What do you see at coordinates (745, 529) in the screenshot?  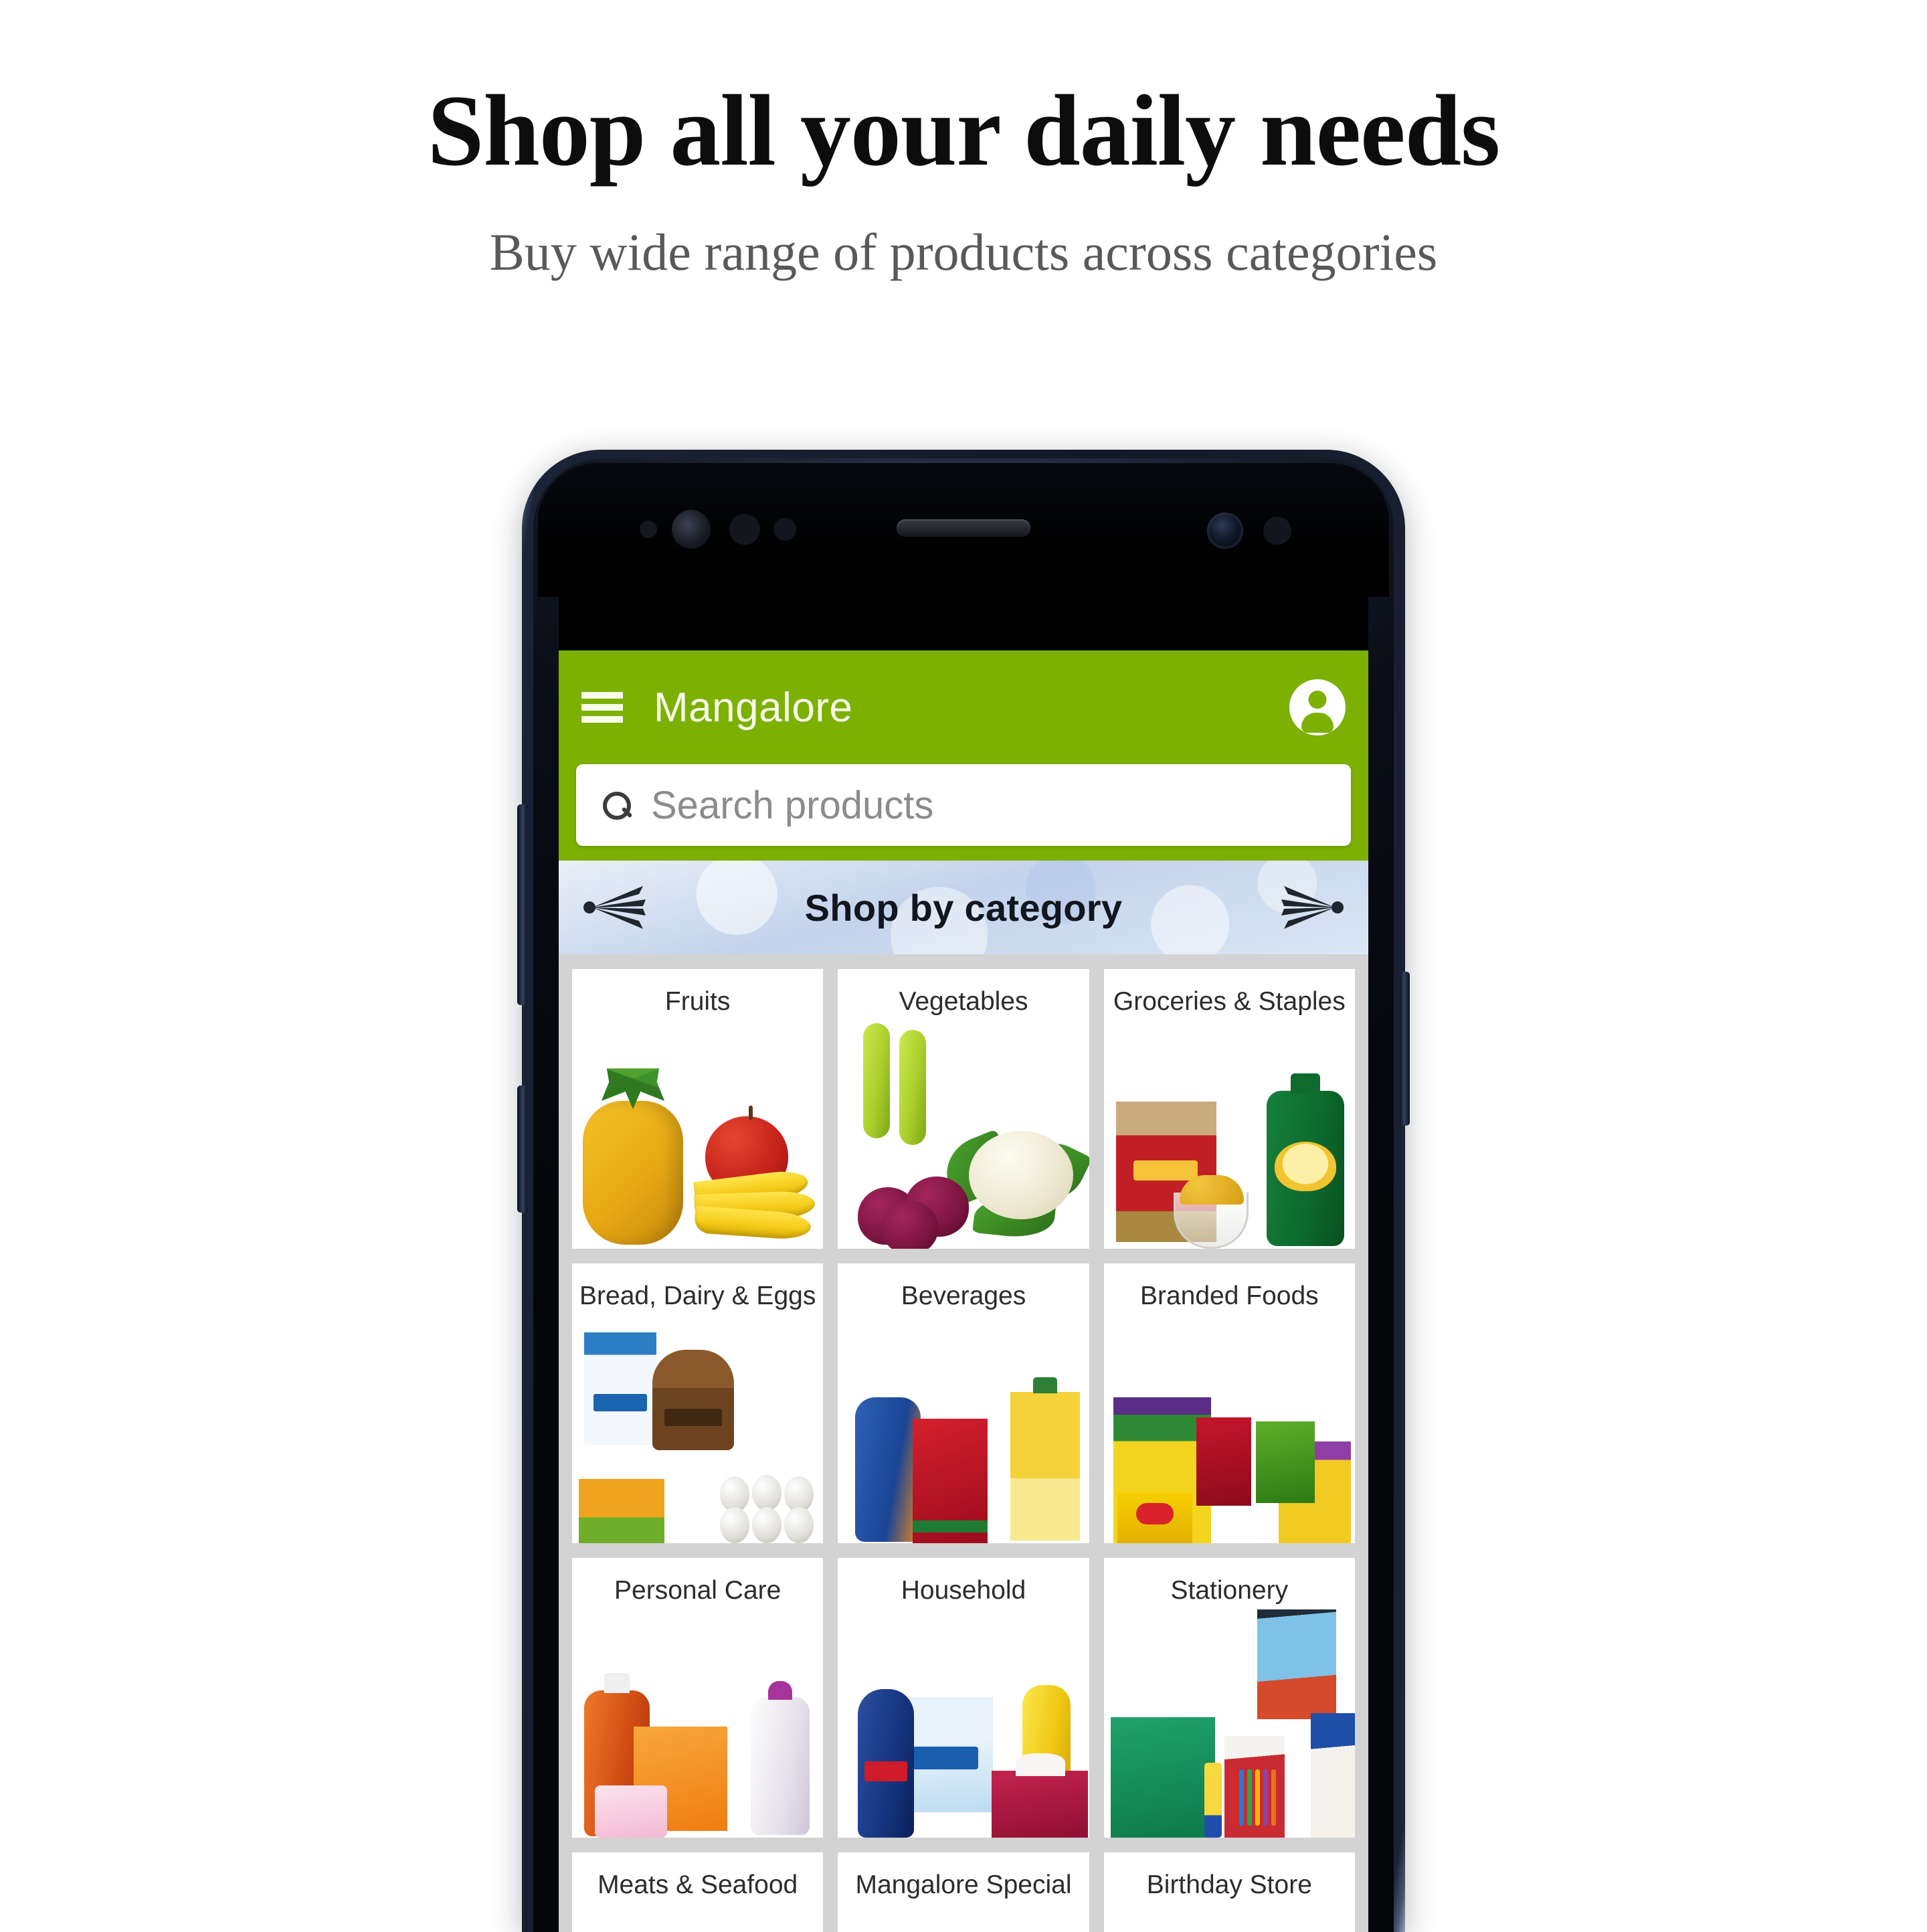 I see `light-sensor-icon` at bounding box center [745, 529].